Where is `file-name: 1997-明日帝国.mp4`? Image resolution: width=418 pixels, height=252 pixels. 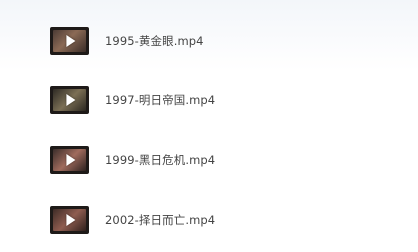
file-name: 1997-明日帝国.mp4 is located at coordinates (160, 100).